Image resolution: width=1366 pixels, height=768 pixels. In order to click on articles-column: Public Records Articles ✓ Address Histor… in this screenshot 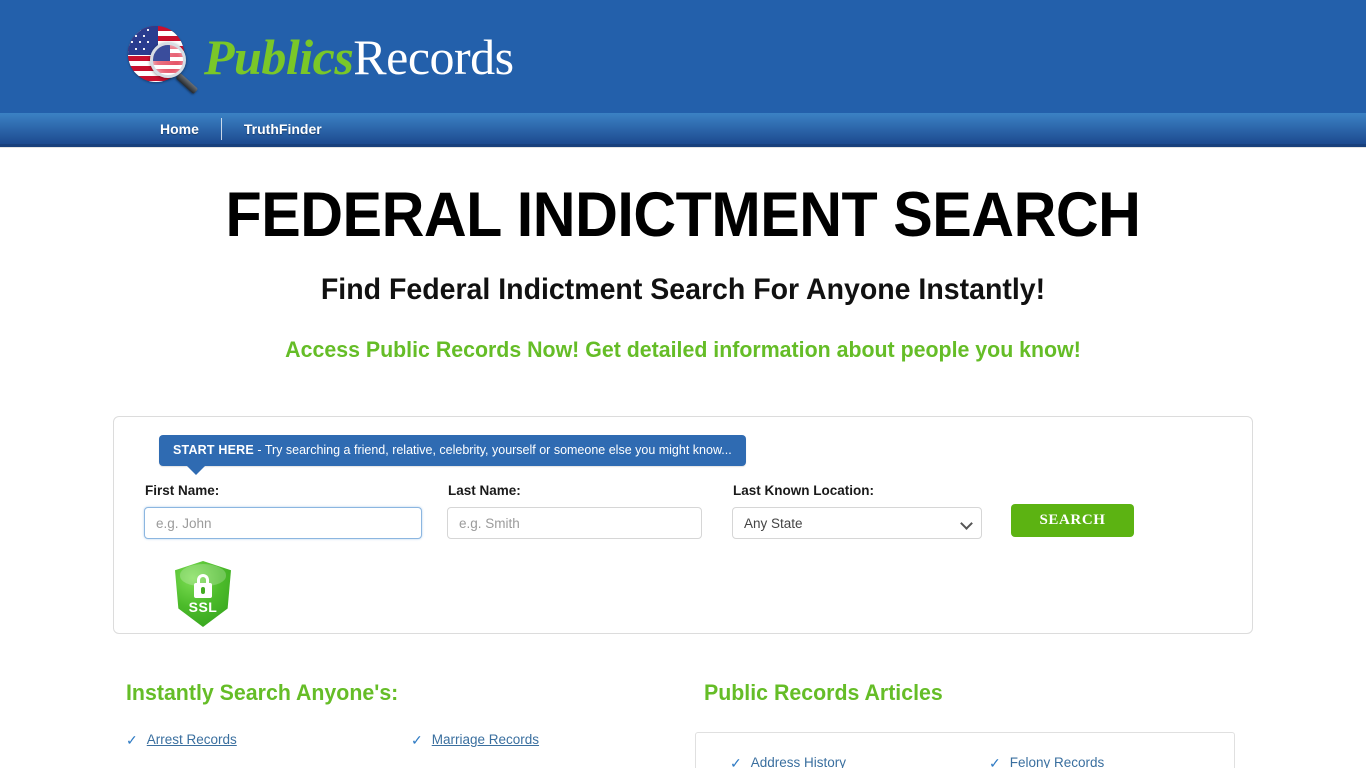, I will do `click(968, 724)`.